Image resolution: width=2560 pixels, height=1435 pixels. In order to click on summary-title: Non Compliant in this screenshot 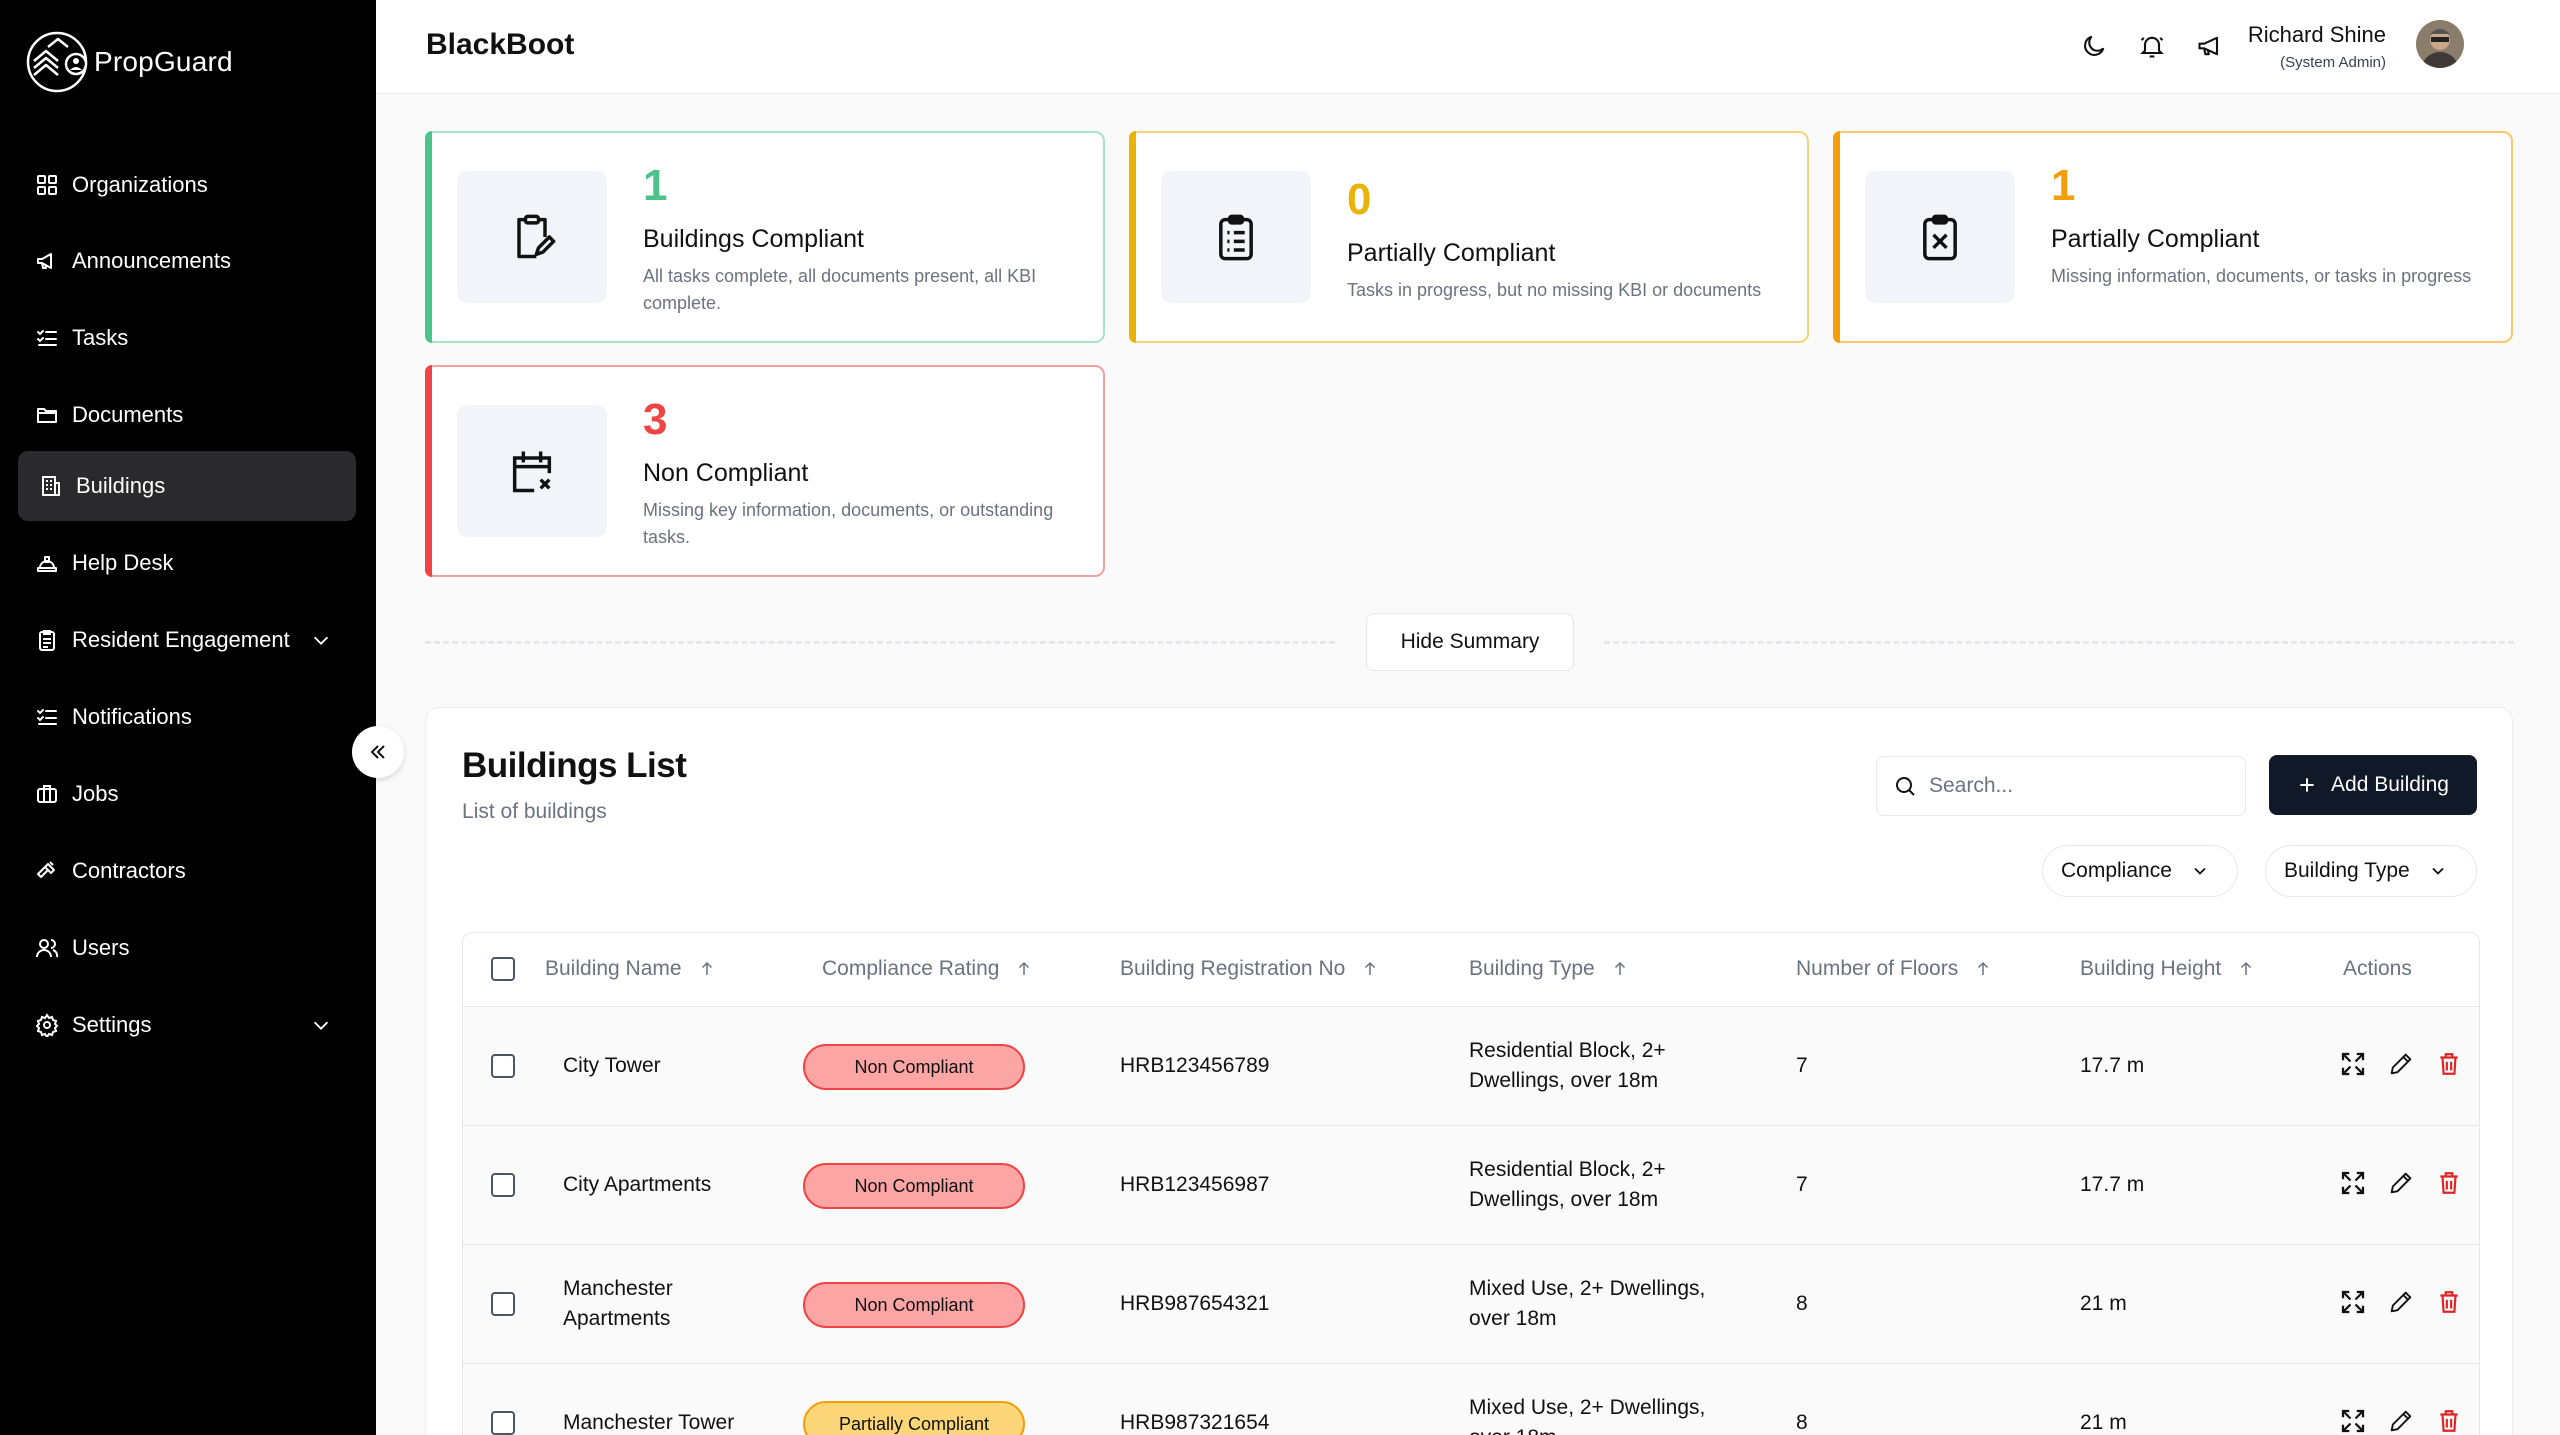, I will do `click(726, 473)`.